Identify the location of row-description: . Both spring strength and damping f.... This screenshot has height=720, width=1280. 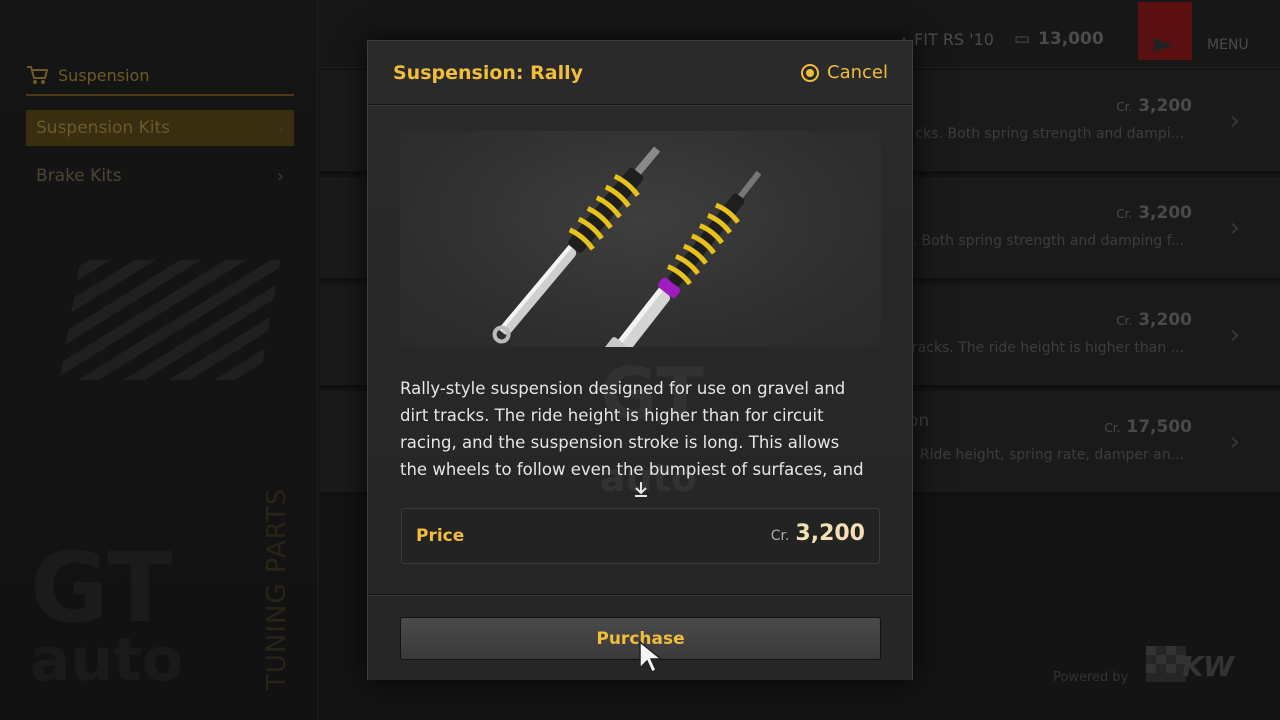
(1048, 241).